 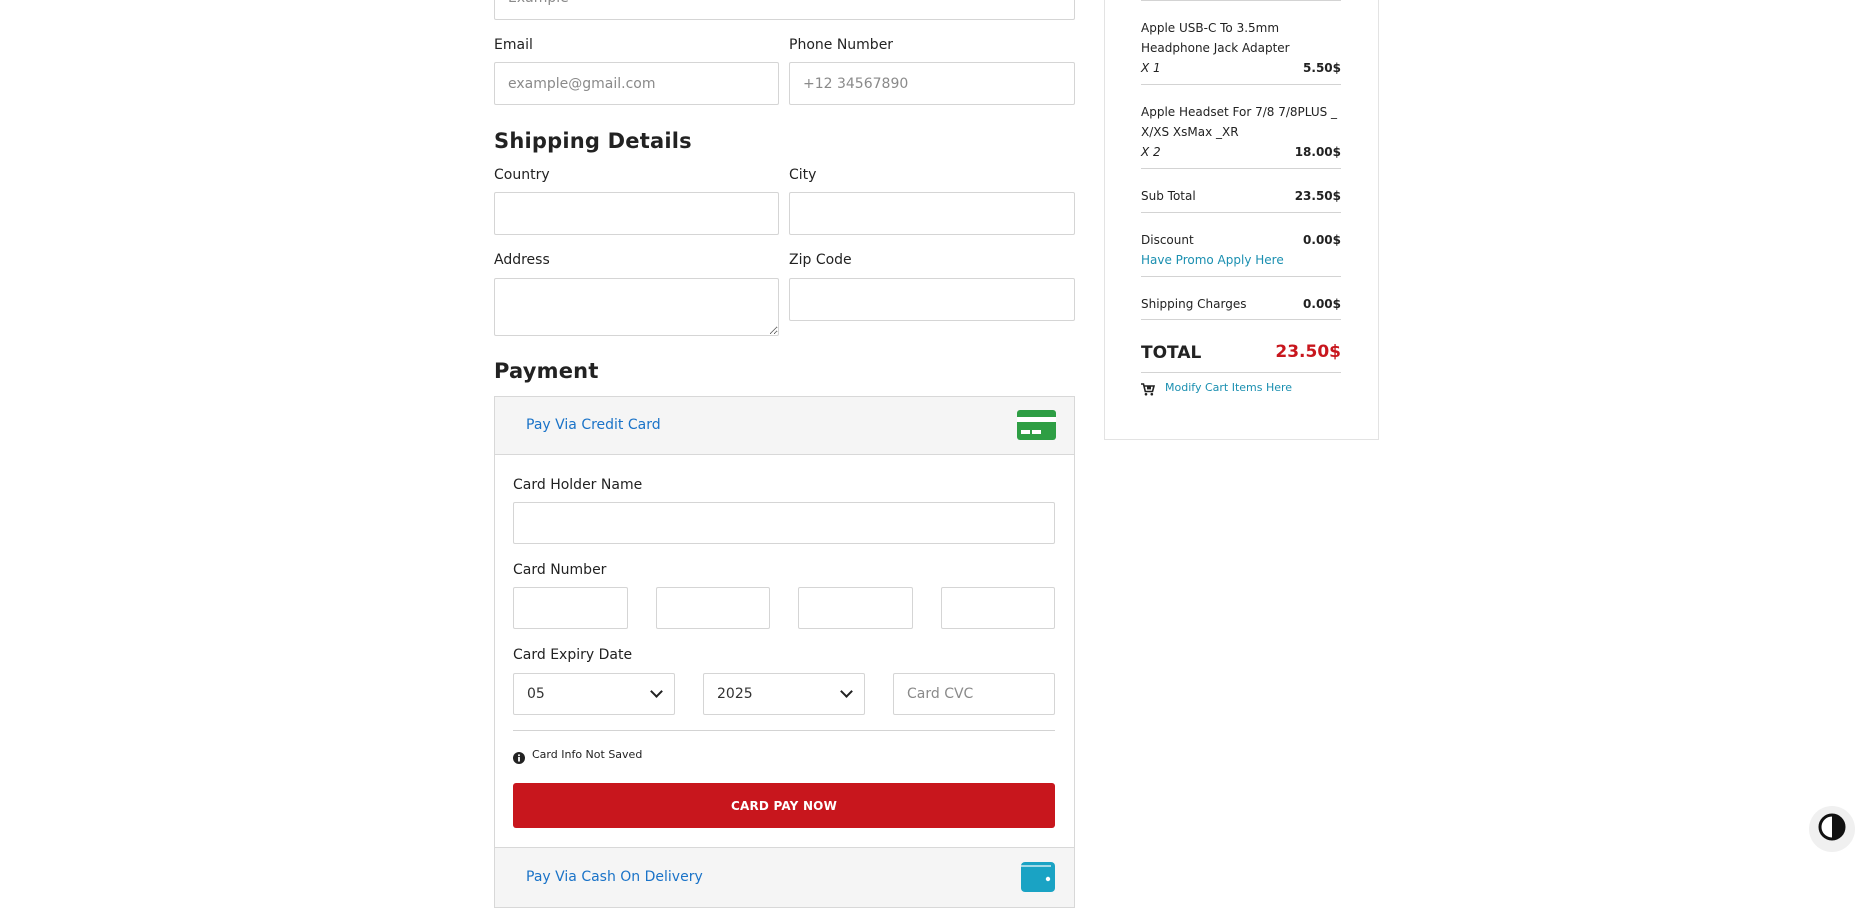 What do you see at coordinates (593, 425) in the screenshot?
I see `credit-card-option-label: Pay Via Credit Card` at bounding box center [593, 425].